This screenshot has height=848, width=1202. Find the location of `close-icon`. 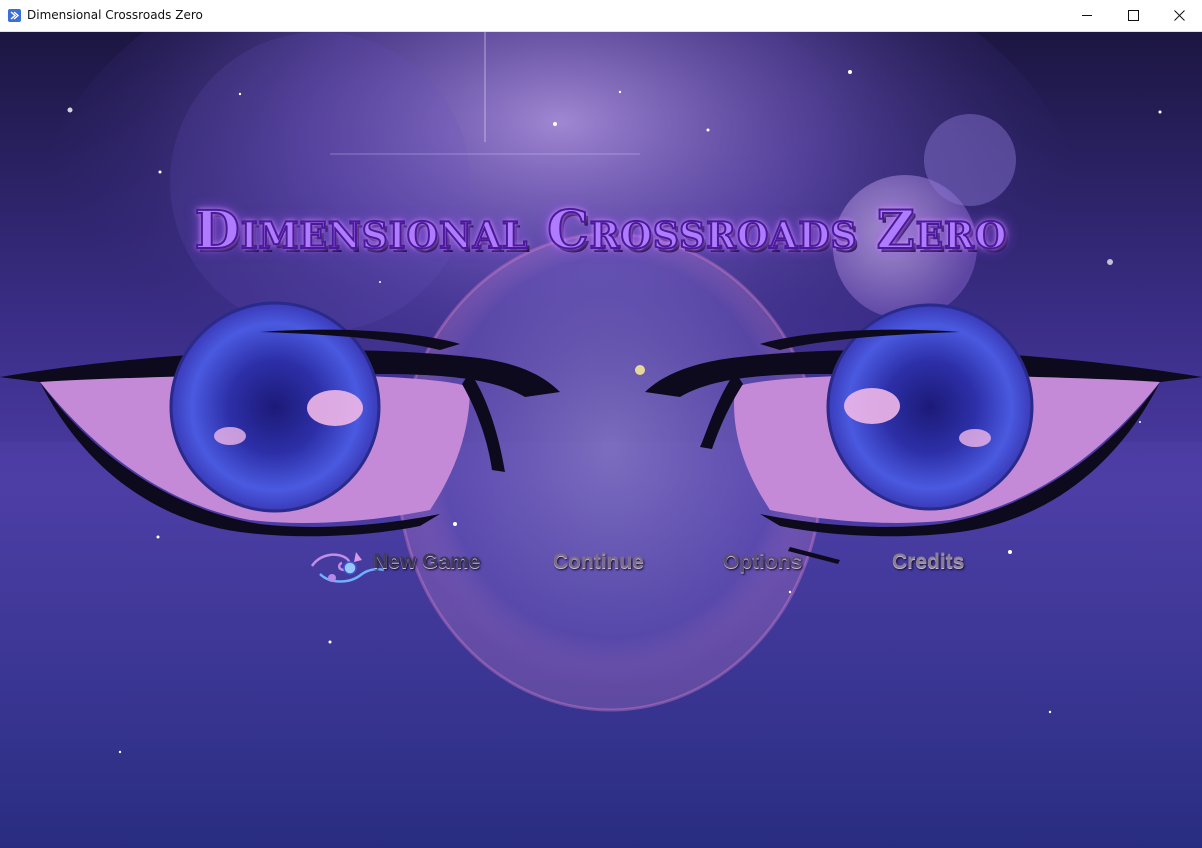

close-icon is located at coordinates (1179, 15).